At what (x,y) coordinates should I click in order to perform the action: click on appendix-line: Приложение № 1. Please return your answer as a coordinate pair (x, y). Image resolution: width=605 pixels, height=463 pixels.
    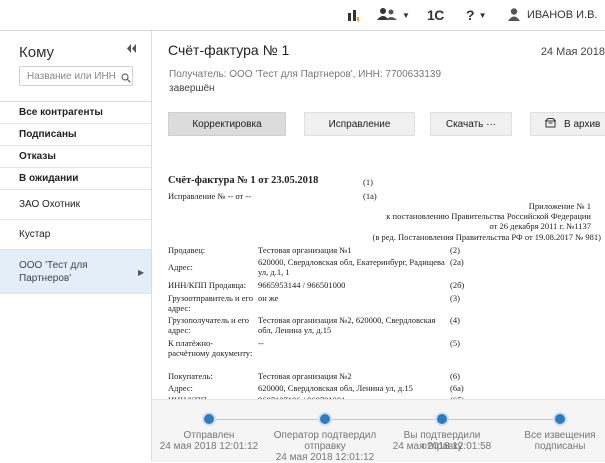
    Looking at the image, I should click on (559, 206).